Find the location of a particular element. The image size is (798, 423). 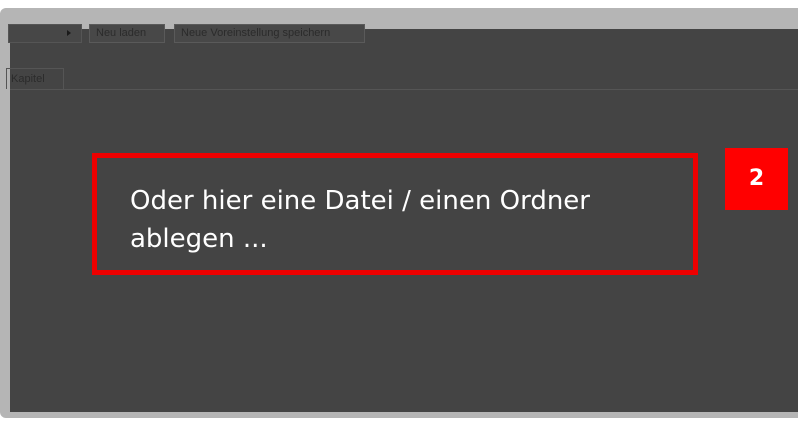

tab-kapitel: Kapitel is located at coordinates (35, 78).